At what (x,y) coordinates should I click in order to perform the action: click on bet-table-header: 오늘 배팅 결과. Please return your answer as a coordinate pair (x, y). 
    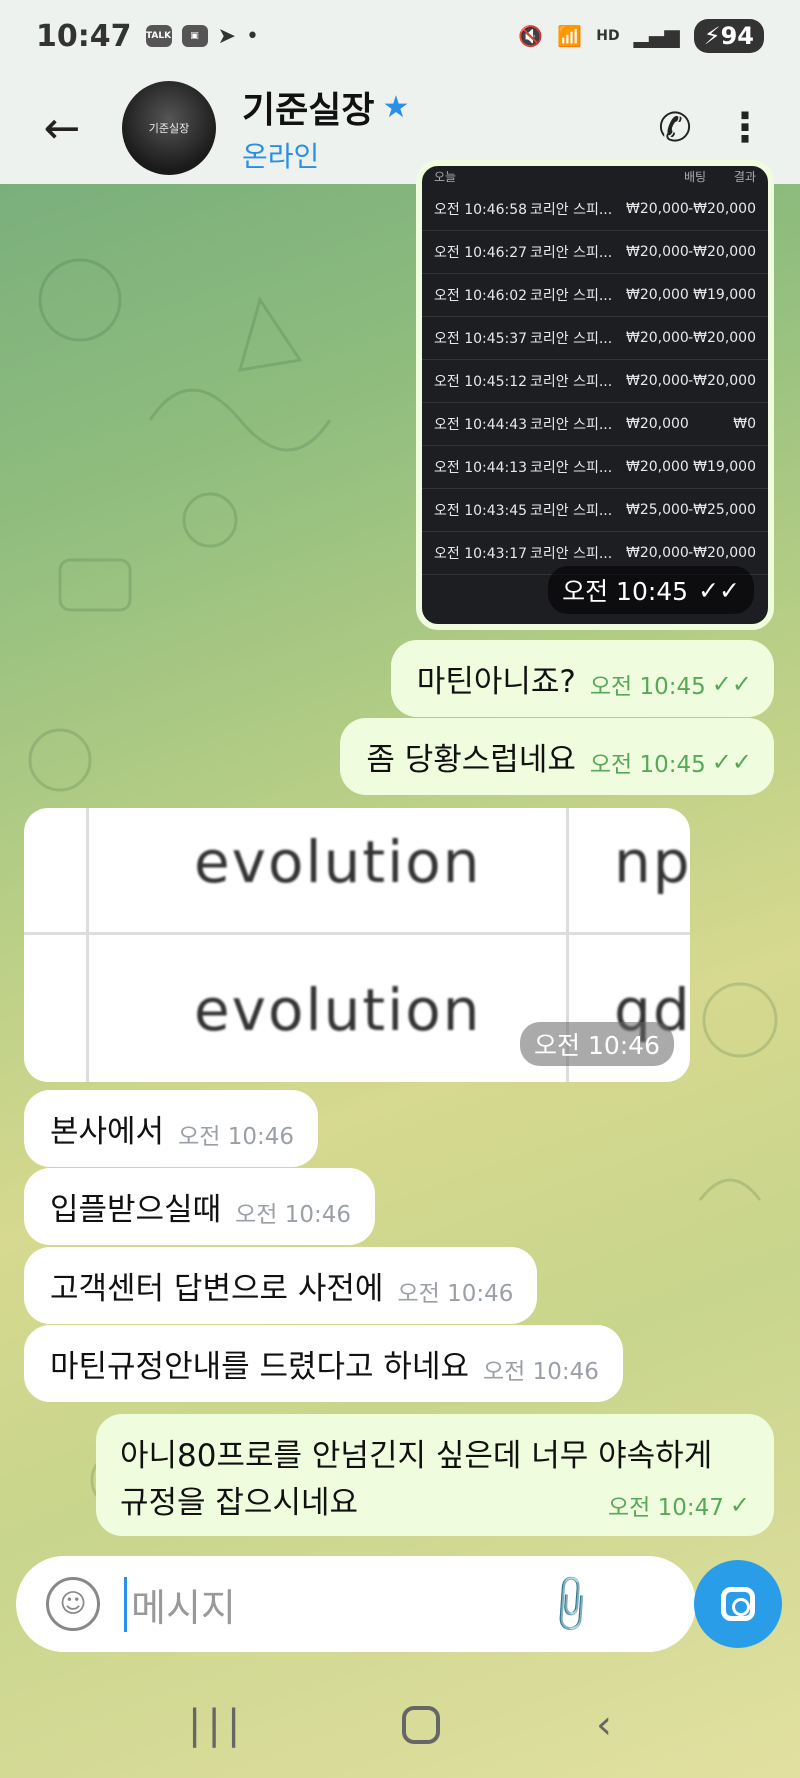
    Looking at the image, I should click on (595, 177).